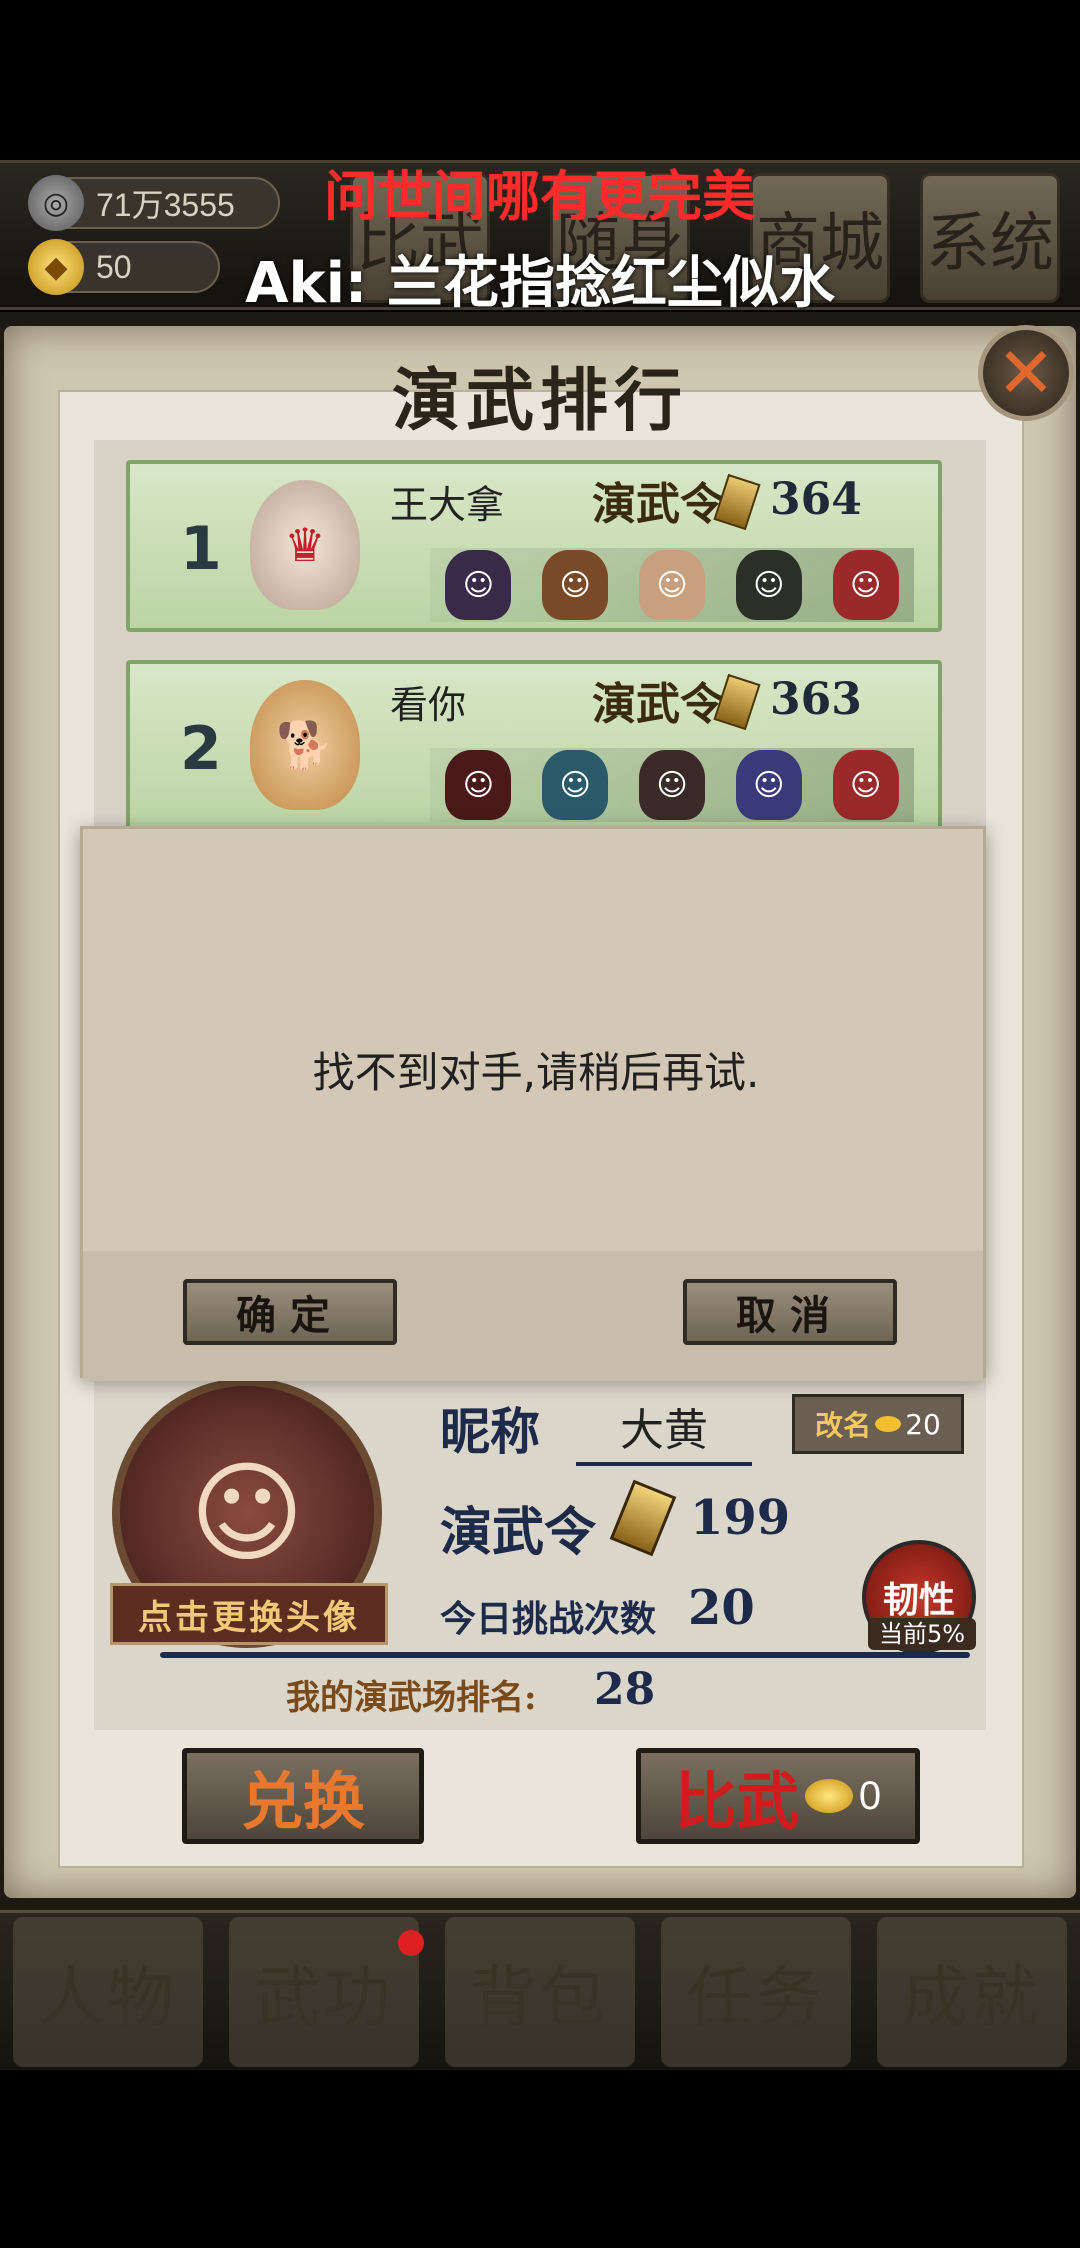 This screenshot has width=1080, height=2248. What do you see at coordinates (201, 549) in the screenshot?
I see `rank-number: 1` at bounding box center [201, 549].